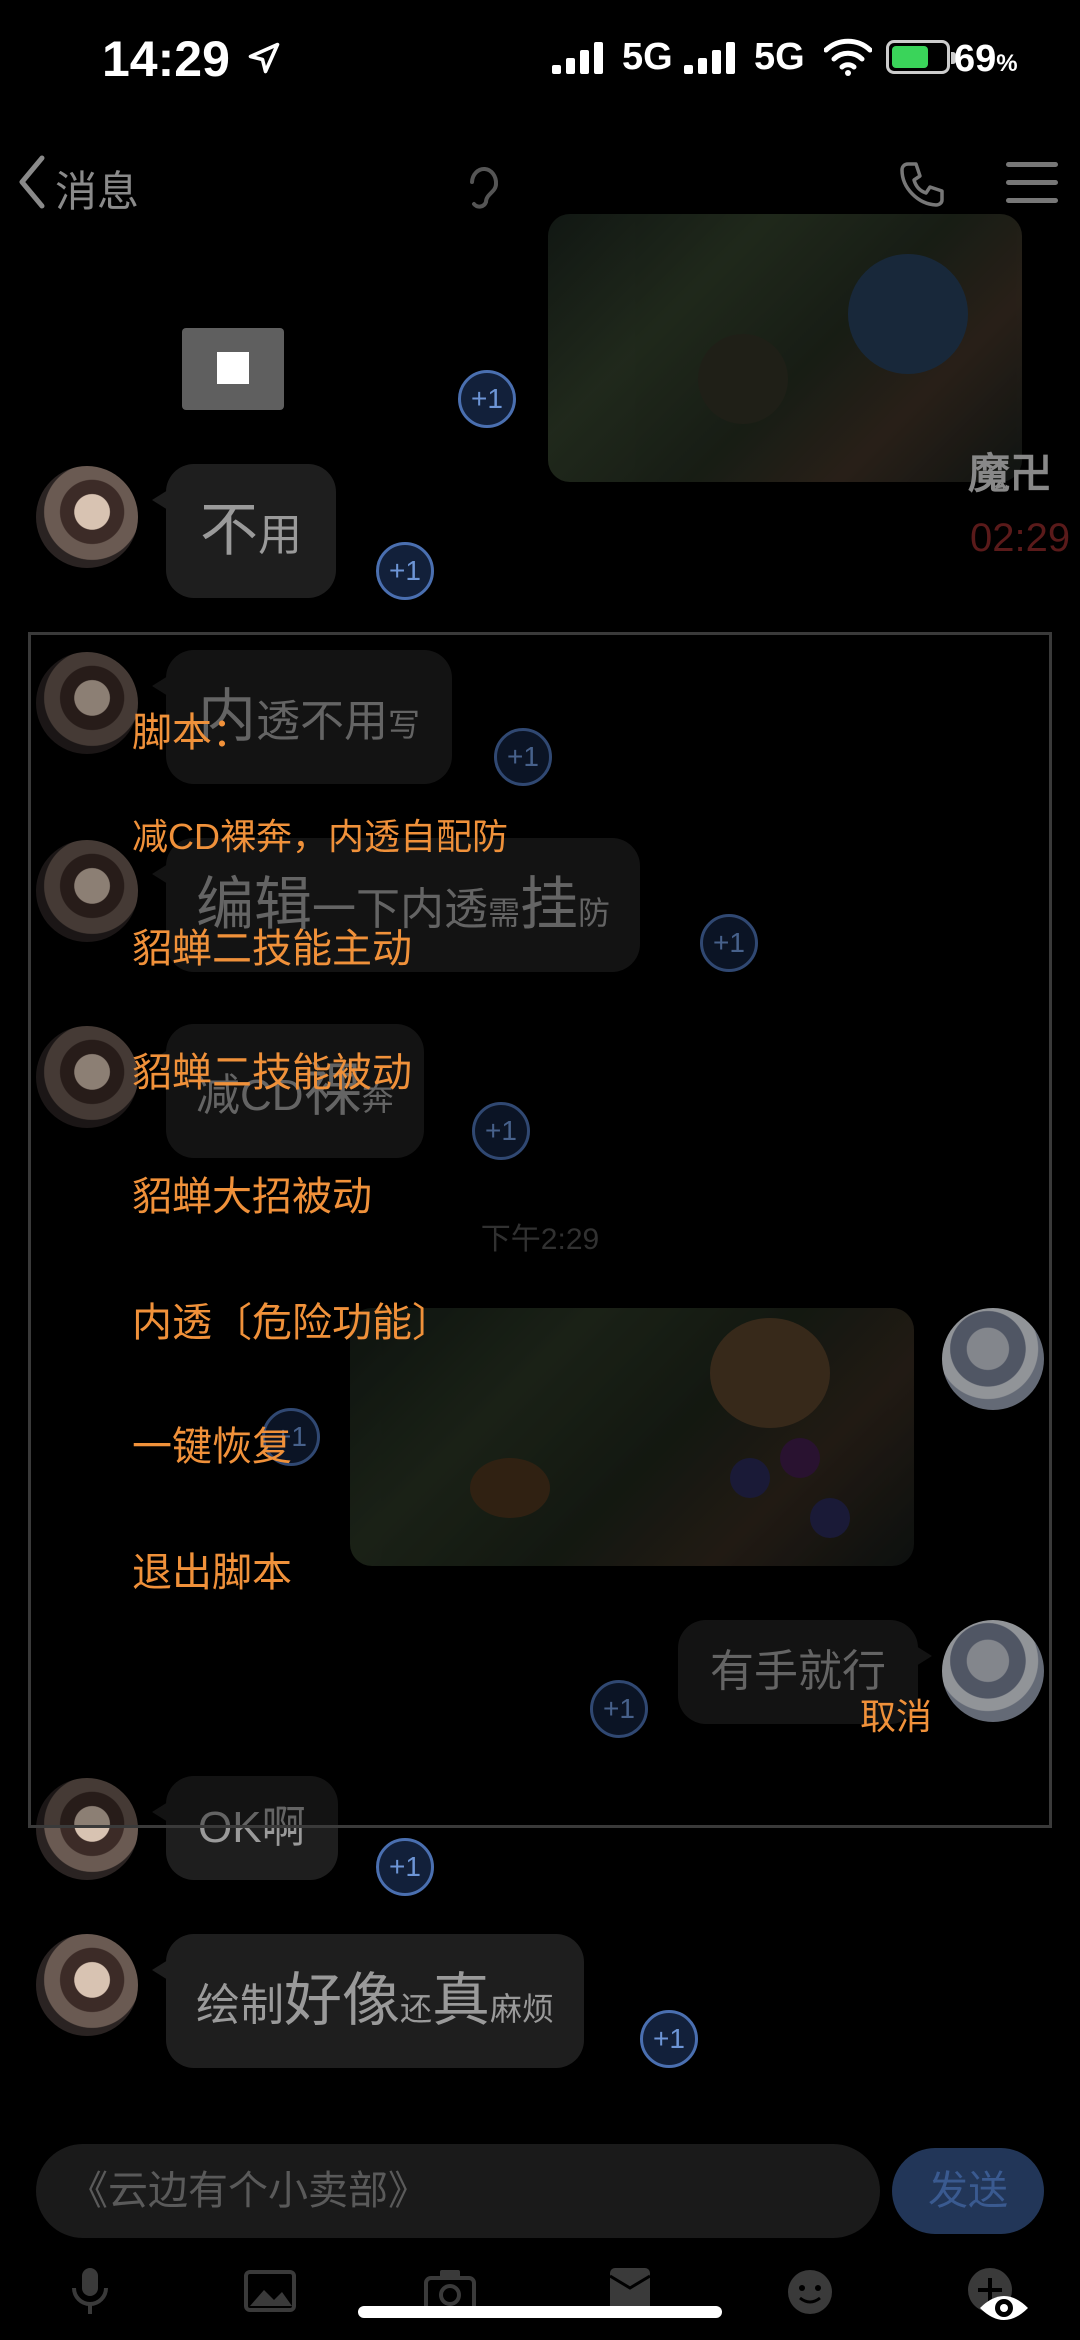 This screenshot has height=2340, width=1080. What do you see at coordinates (986, 59) in the screenshot?
I see `battery-percent: 69%` at bounding box center [986, 59].